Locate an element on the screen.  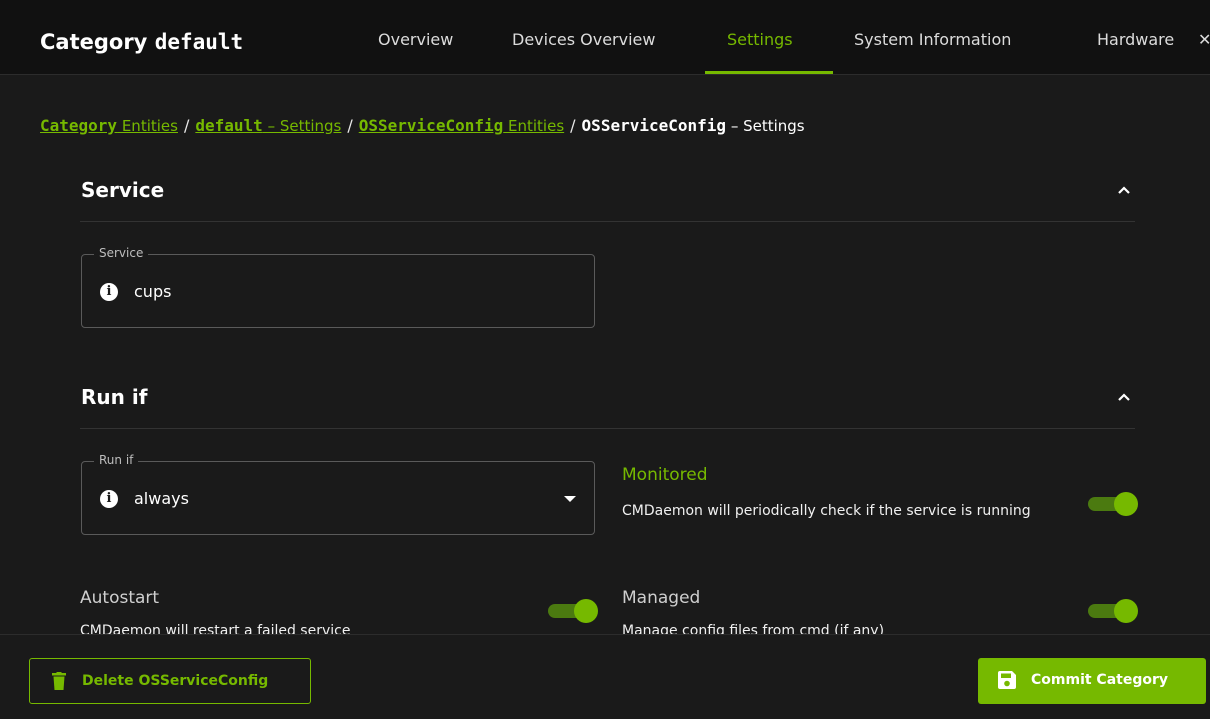
breadcrumb-current: OSServiceConfig – Settings is located at coordinates (693, 125).